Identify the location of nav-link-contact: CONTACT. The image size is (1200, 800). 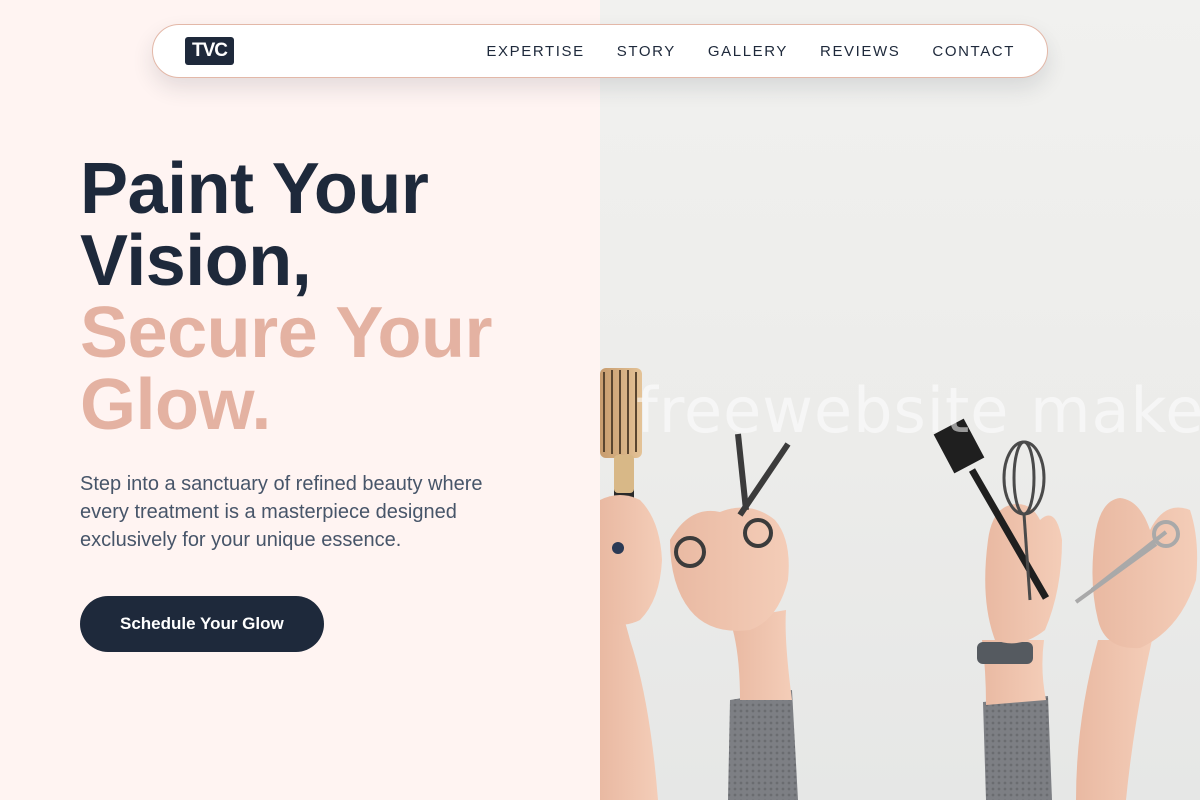
(973, 51).